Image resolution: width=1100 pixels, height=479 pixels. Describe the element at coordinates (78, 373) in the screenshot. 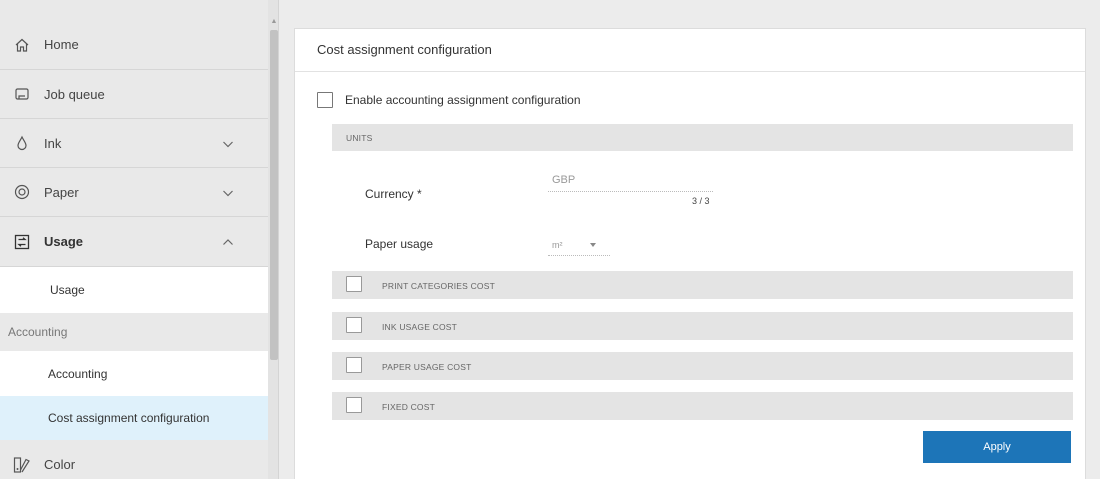

I see `sidebar-subitem-label: Accounting` at that location.